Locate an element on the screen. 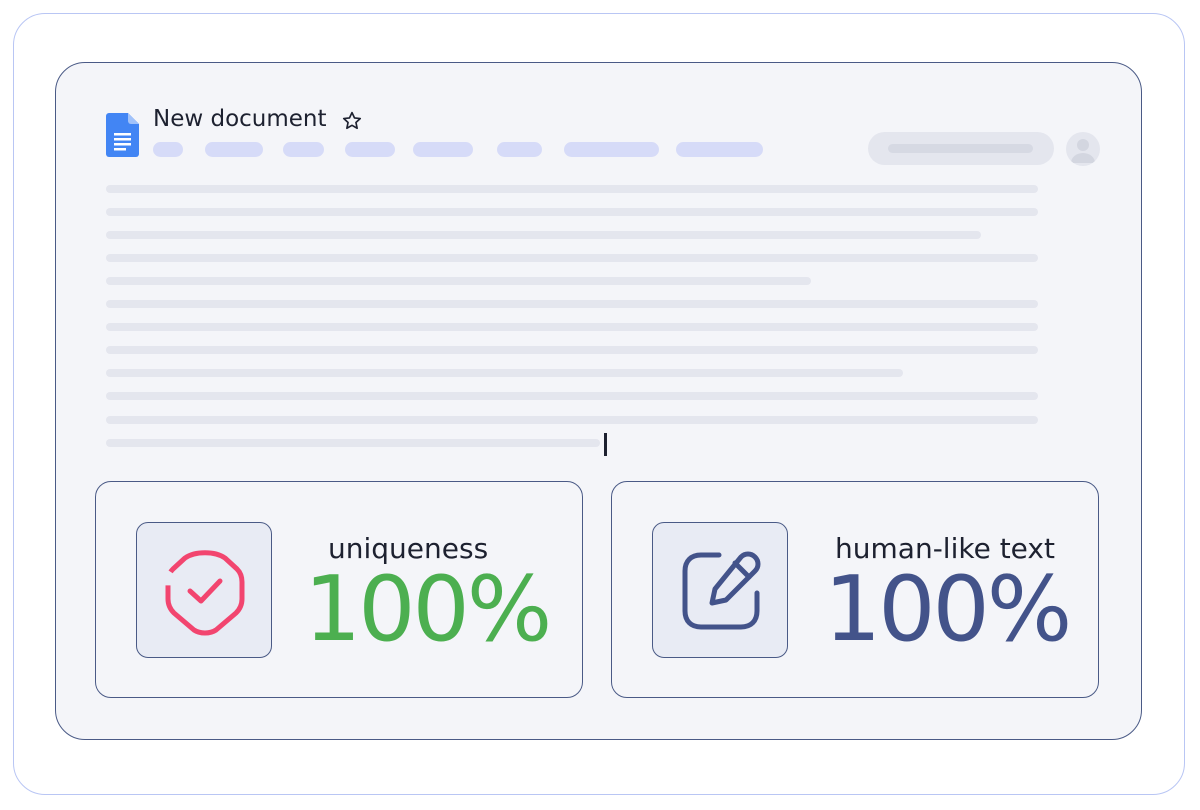 The height and width of the screenshot is (810, 1200). document-title: New document is located at coordinates (240, 119).